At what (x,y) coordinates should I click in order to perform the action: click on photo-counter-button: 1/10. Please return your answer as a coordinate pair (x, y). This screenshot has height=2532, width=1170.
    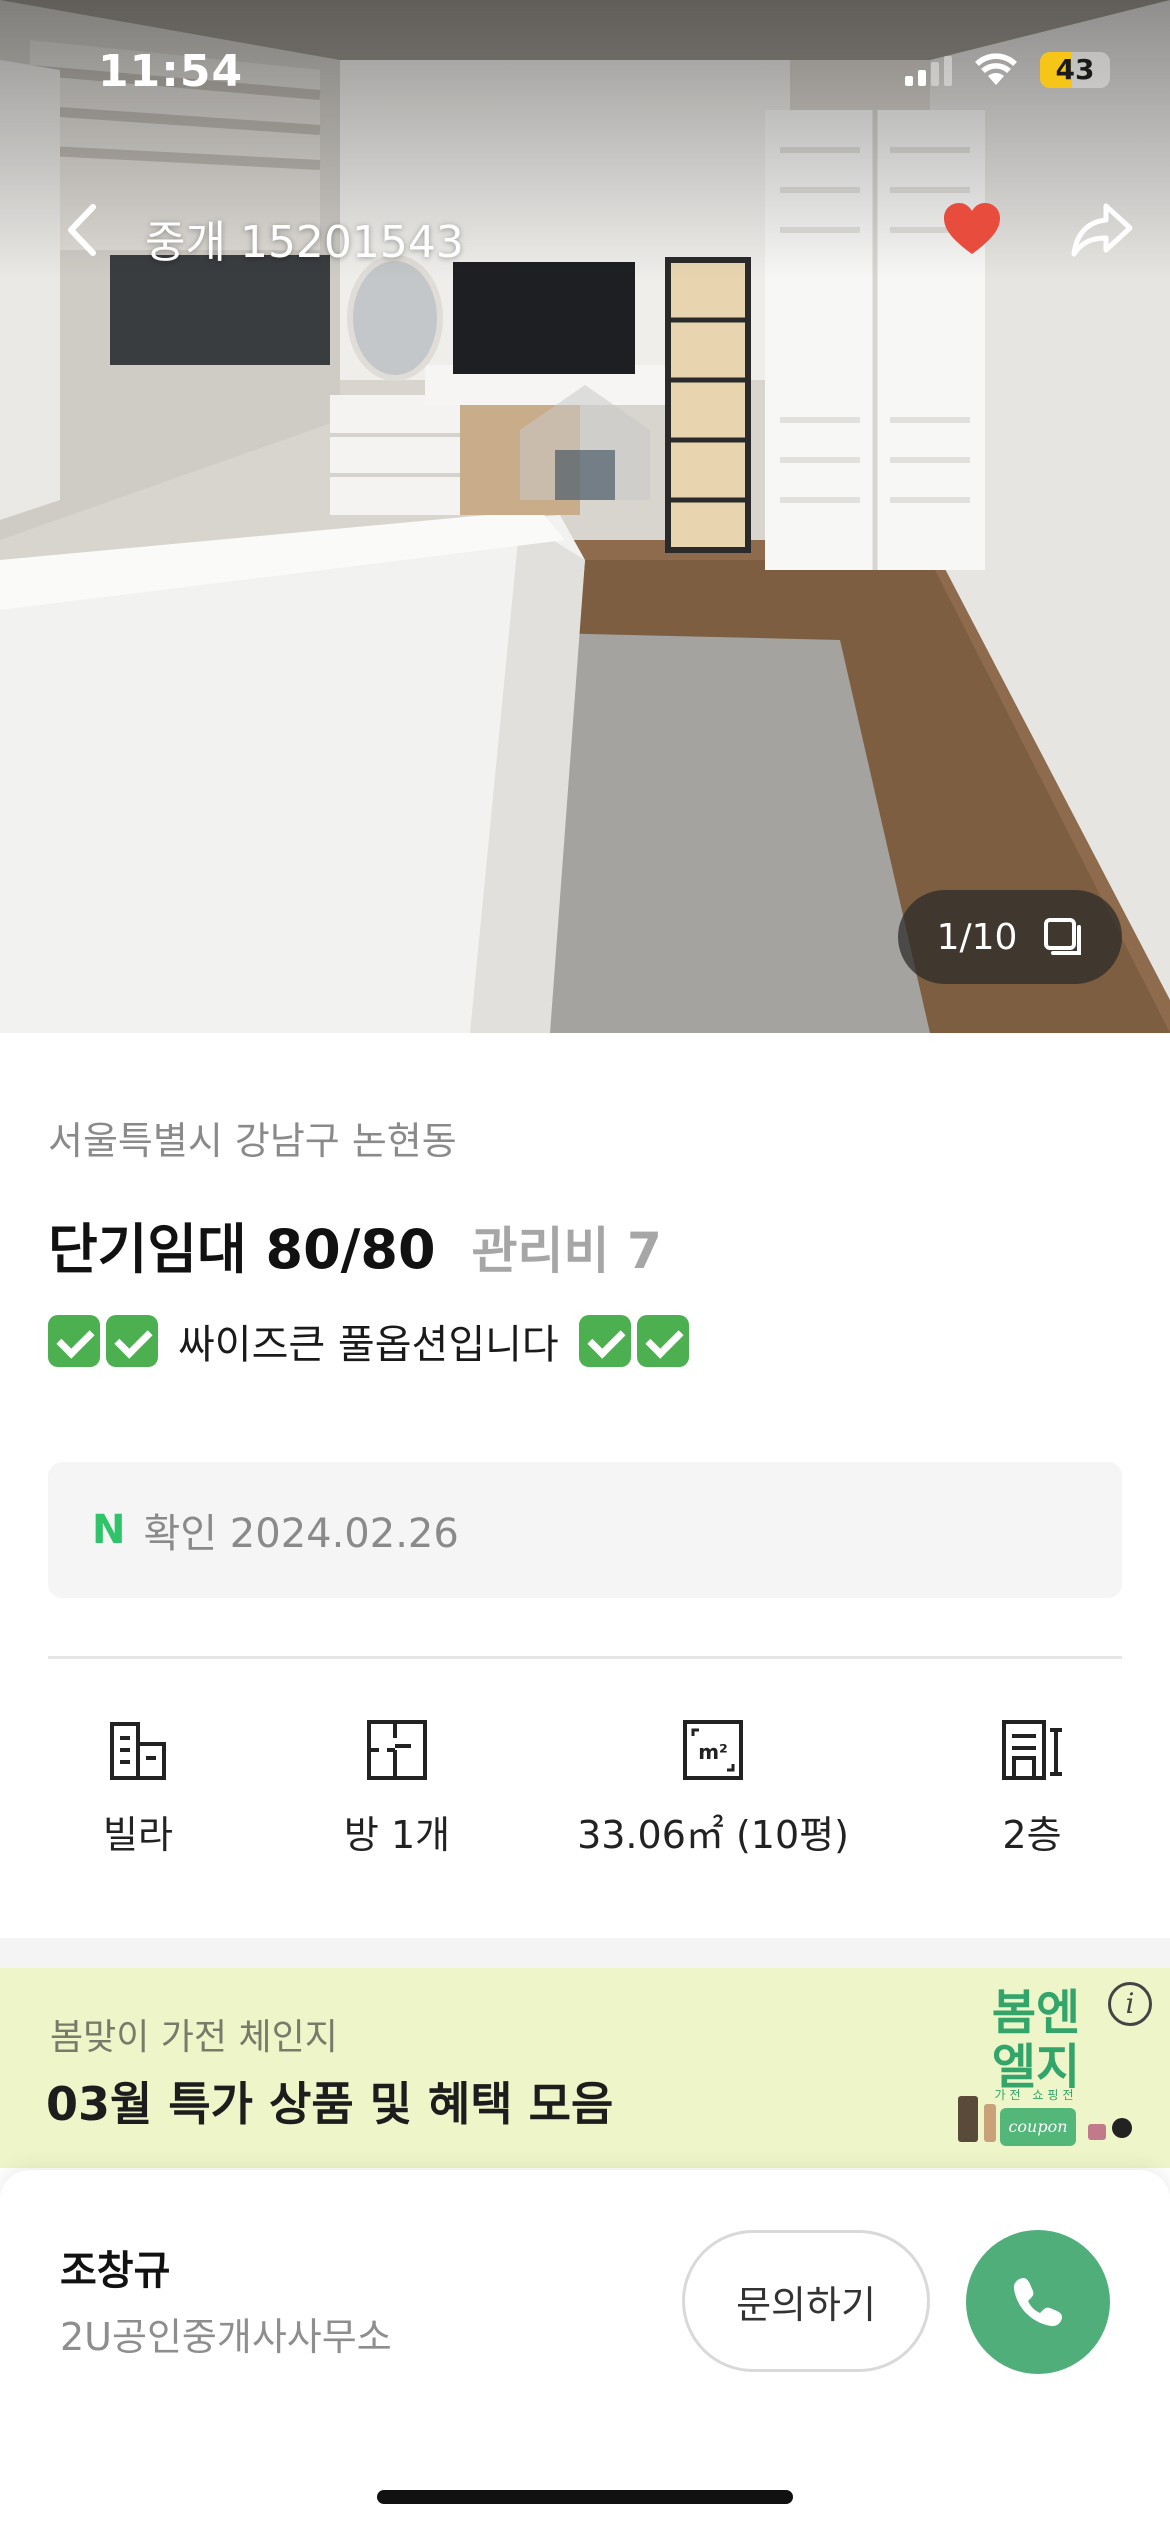
    Looking at the image, I should click on (1010, 937).